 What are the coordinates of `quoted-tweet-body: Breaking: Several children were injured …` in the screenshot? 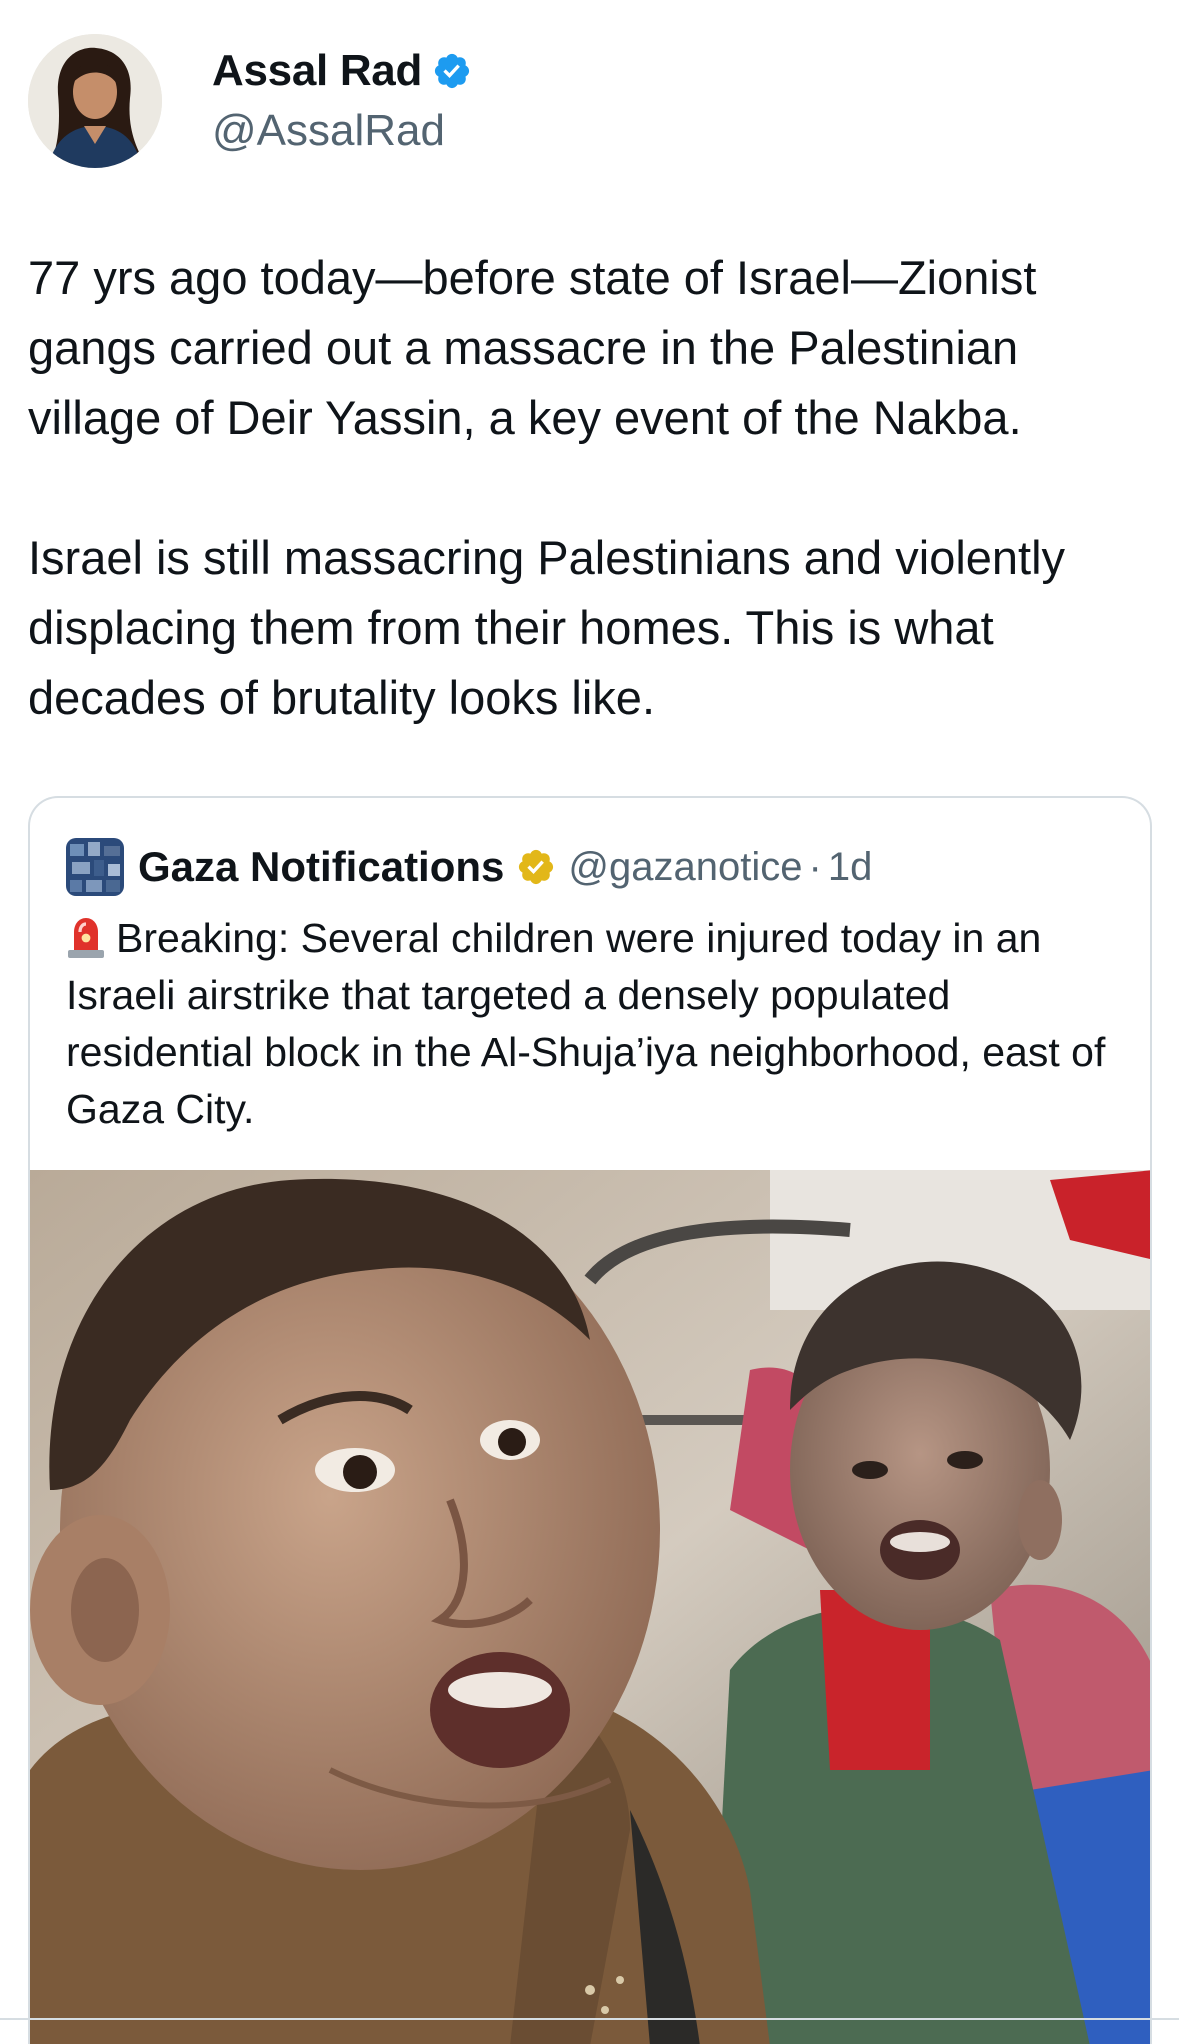 It's located at (596, 1024).